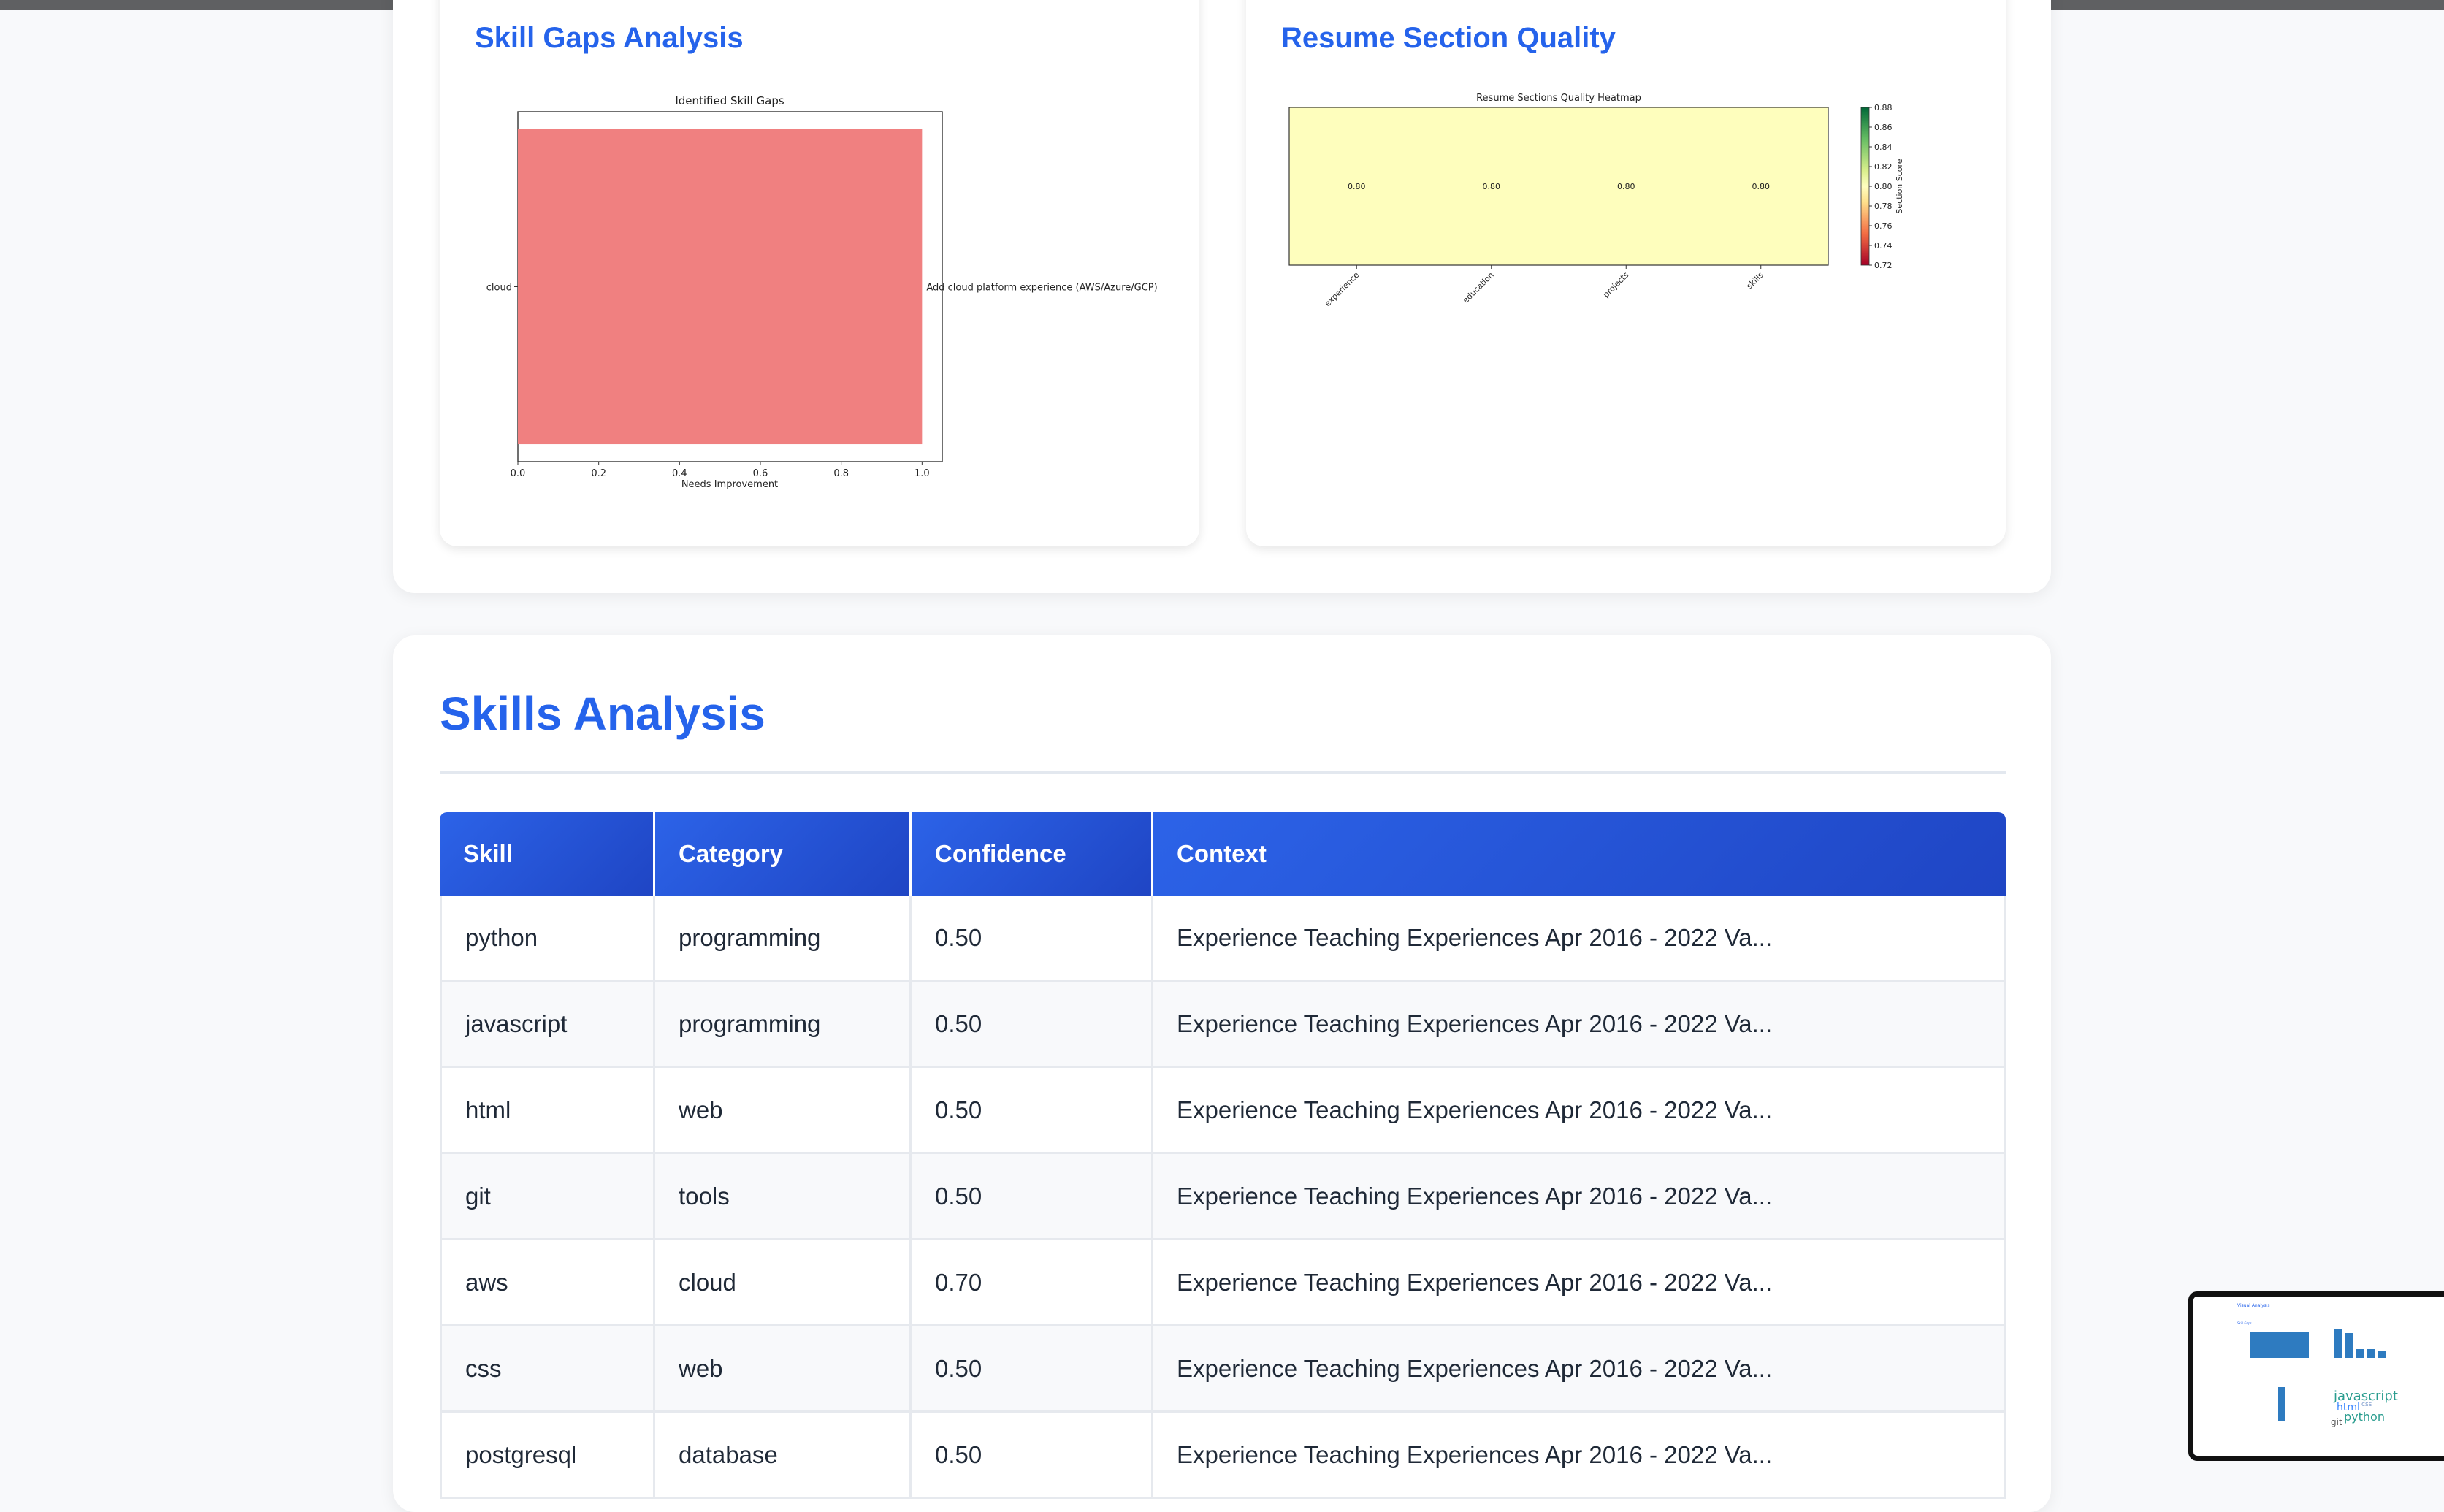 The image size is (2444, 1512). Describe the element at coordinates (1900, 186) in the screenshot. I see `colorbar-label: Section Score` at that location.